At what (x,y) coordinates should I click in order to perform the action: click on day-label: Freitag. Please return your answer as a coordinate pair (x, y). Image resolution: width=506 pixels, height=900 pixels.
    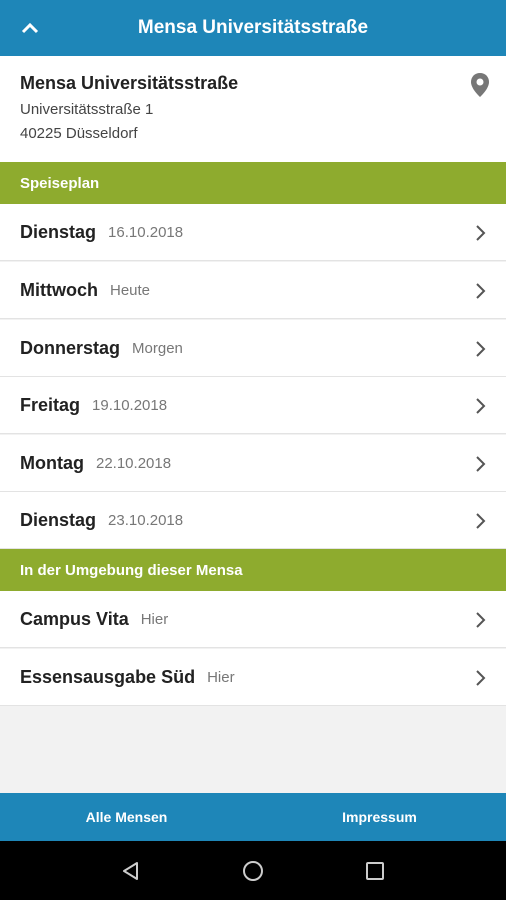
    Looking at the image, I should click on (50, 404).